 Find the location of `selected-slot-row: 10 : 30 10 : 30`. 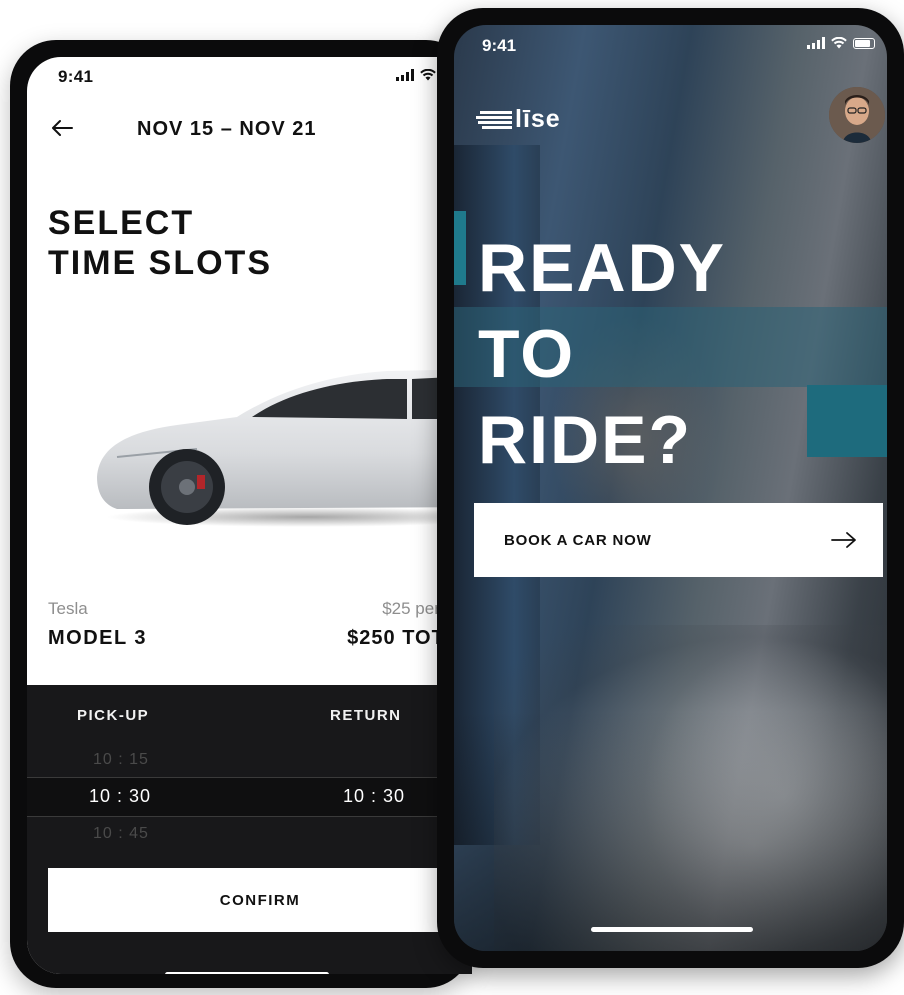

selected-slot-row: 10 : 30 10 : 30 is located at coordinates (249, 797).